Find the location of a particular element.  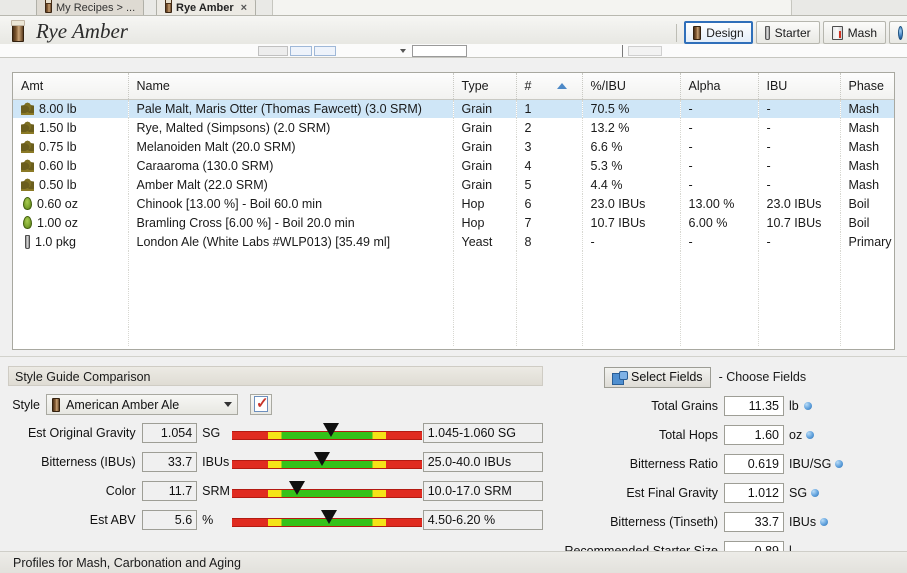

field-unit: IBUs is located at coordinates (803, 522).